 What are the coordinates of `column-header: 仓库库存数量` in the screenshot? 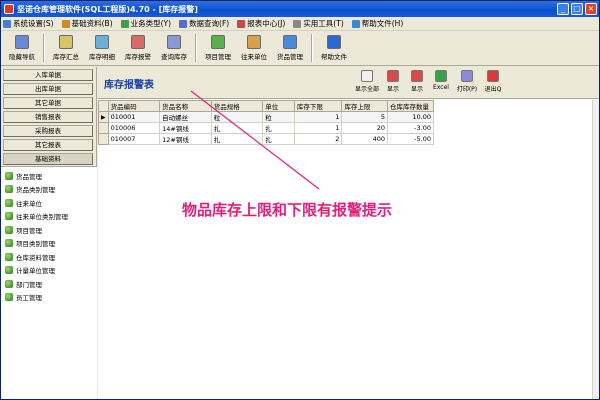 It's located at (410, 106).